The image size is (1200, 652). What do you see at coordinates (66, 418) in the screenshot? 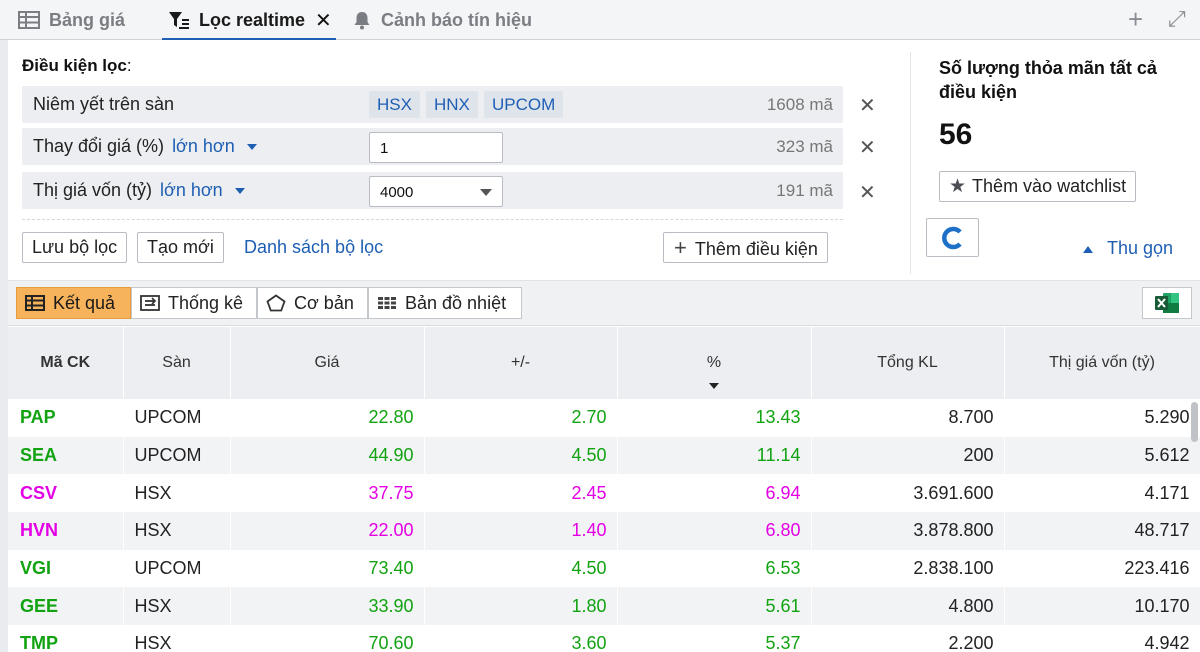
I see `cell-symbol: PAP` at bounding box center [66, 418].